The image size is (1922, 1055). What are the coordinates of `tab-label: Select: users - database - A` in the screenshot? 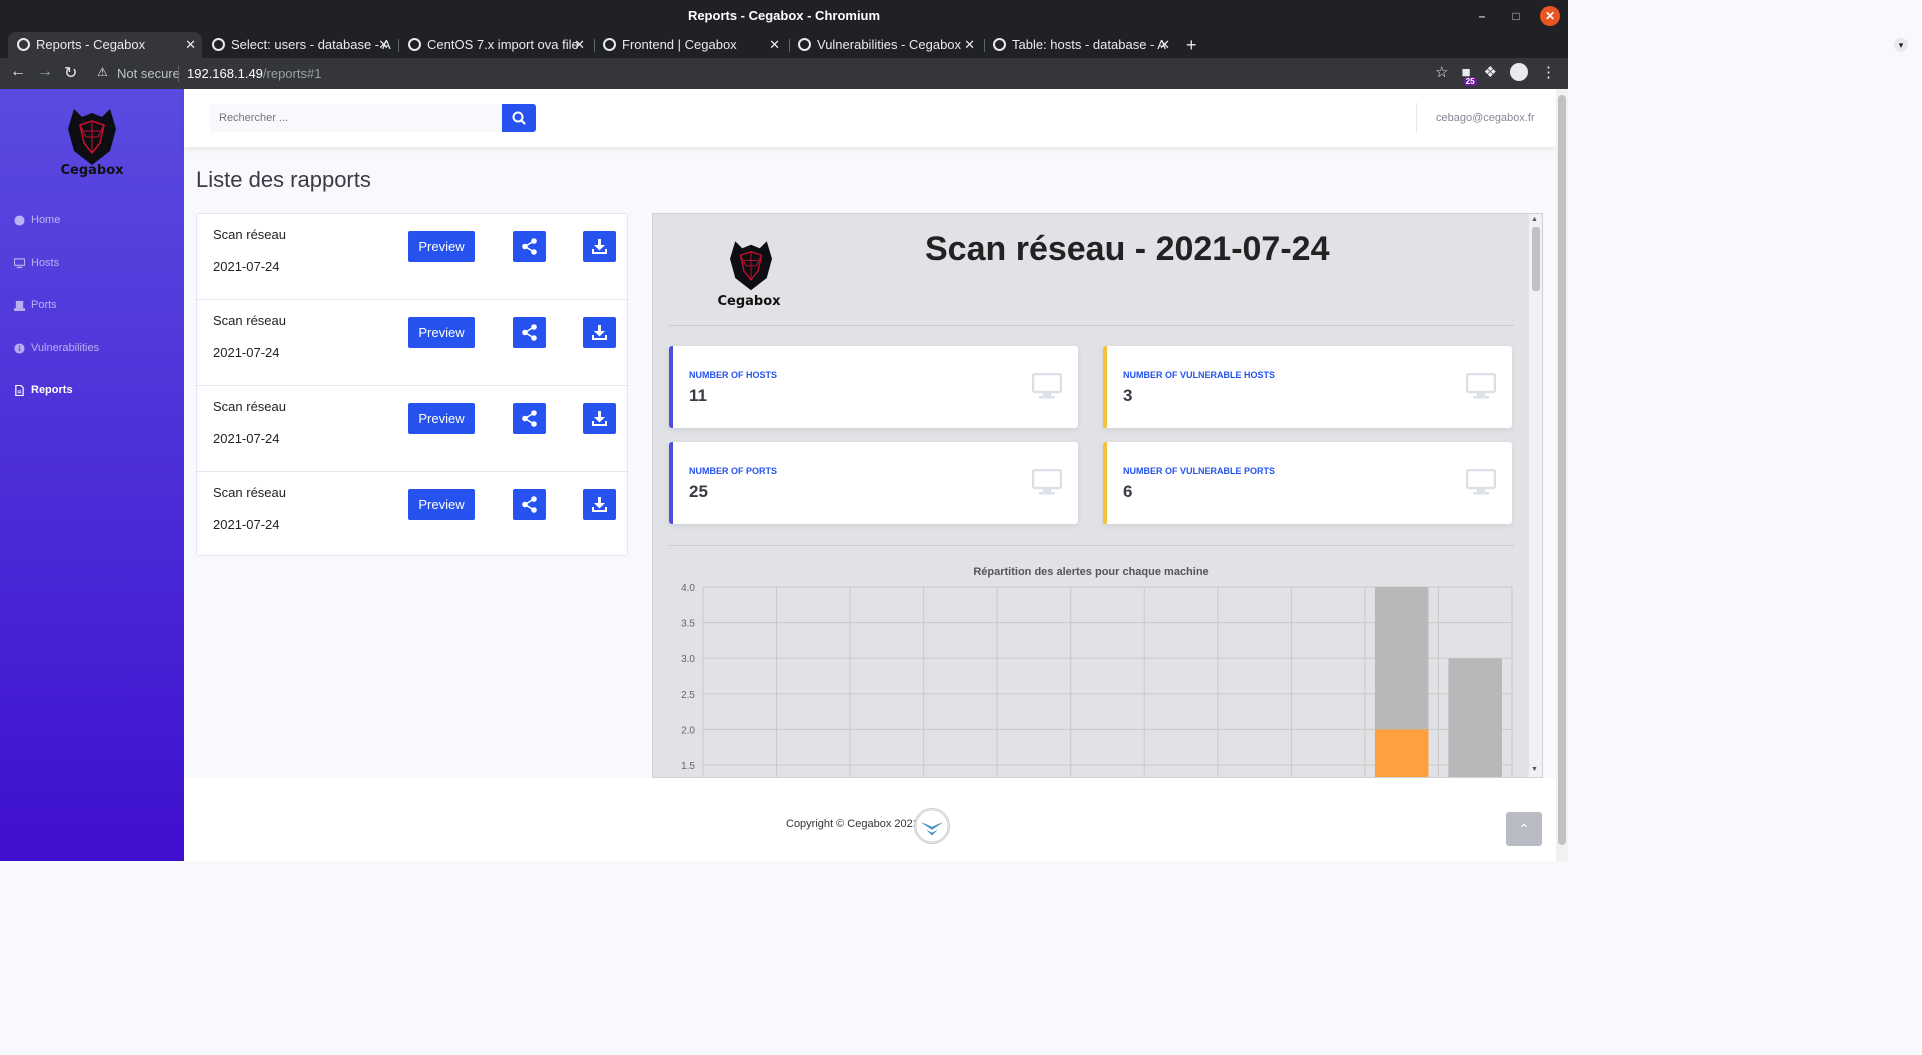 It's located at (311, 44).